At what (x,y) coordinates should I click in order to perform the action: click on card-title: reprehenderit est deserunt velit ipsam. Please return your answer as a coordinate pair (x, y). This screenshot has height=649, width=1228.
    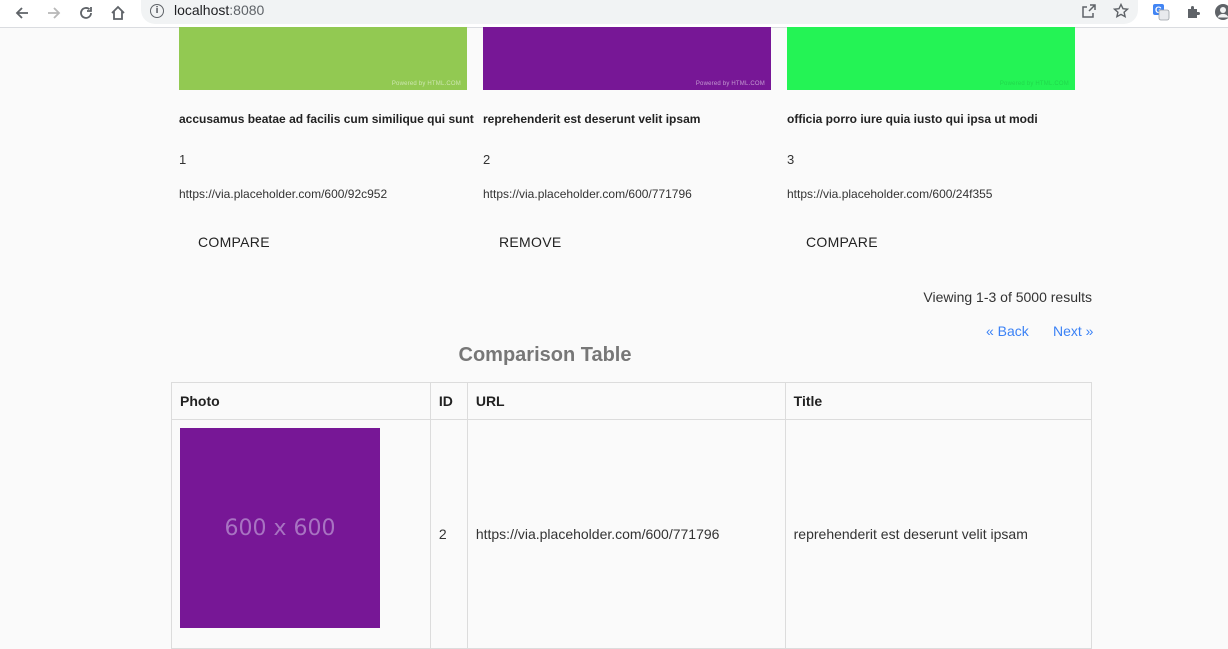
    Looking at the image, I should click on (592, 119).